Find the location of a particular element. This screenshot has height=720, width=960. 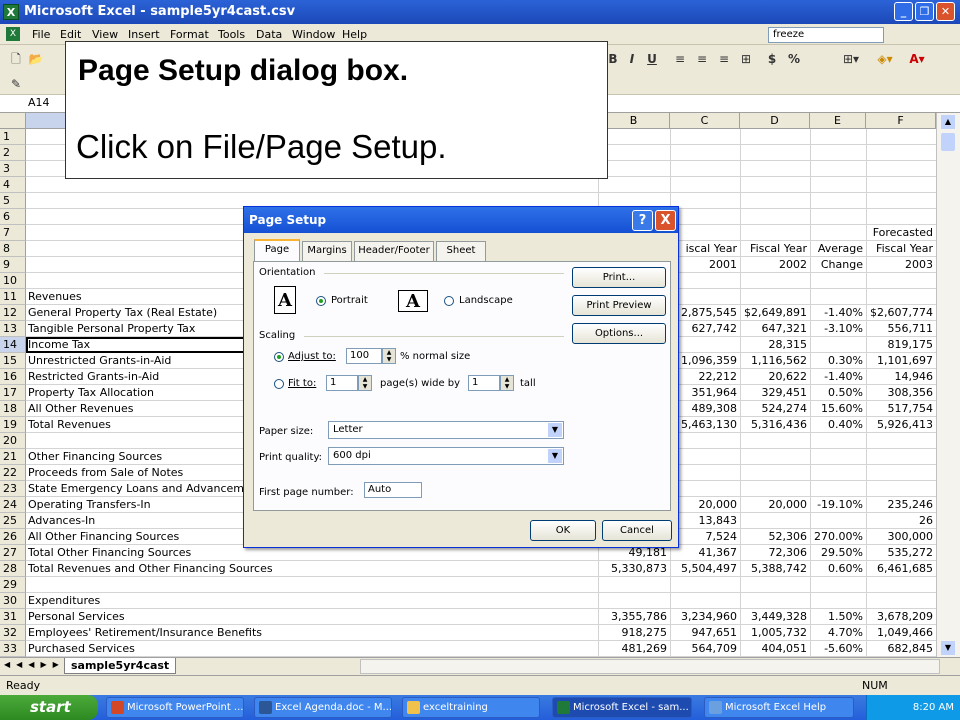

row-header: 5 is located at coordinates (13, 201).